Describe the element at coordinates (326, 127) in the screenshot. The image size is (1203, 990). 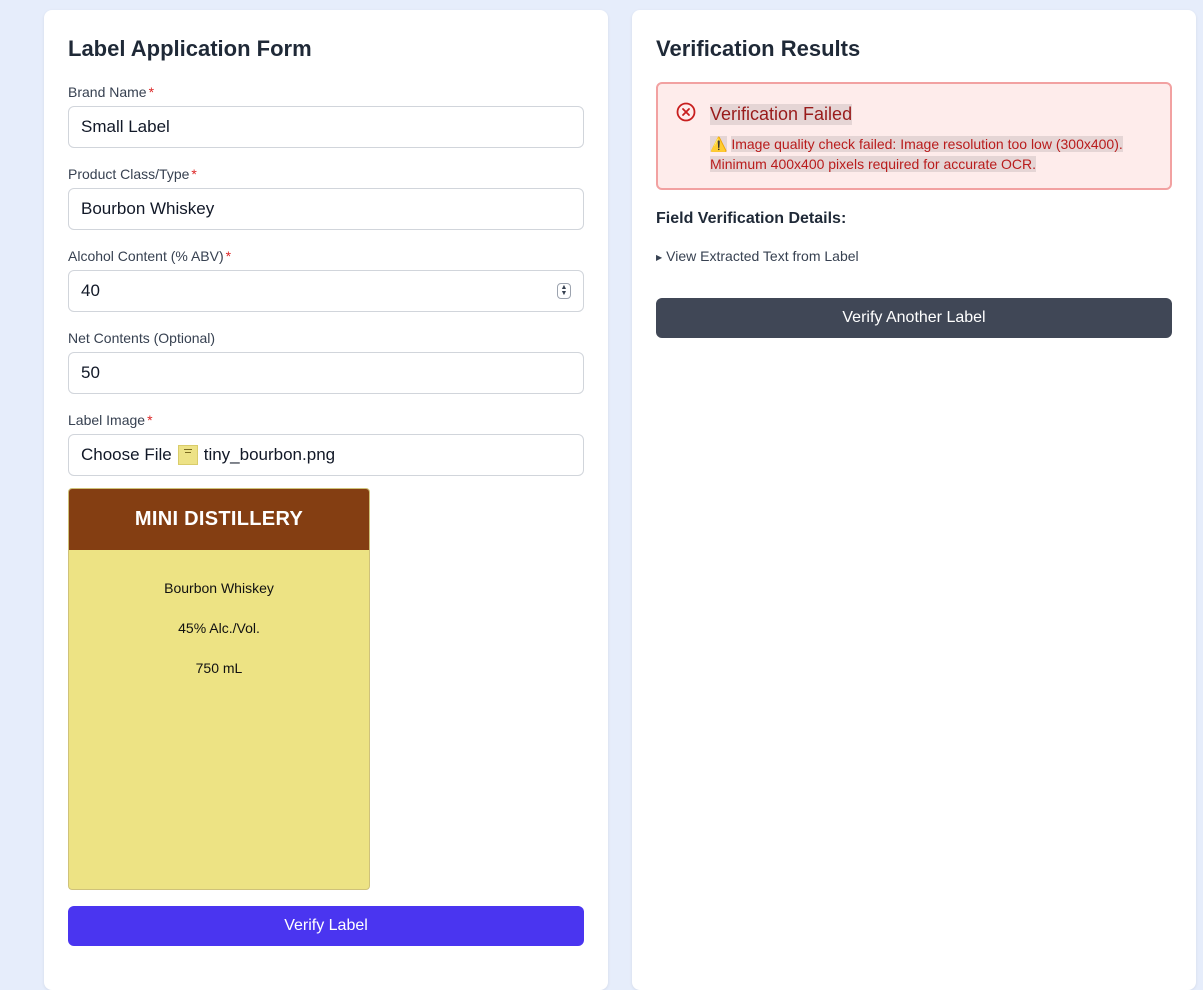
I see `brand-name-input: Small Label` at that location.